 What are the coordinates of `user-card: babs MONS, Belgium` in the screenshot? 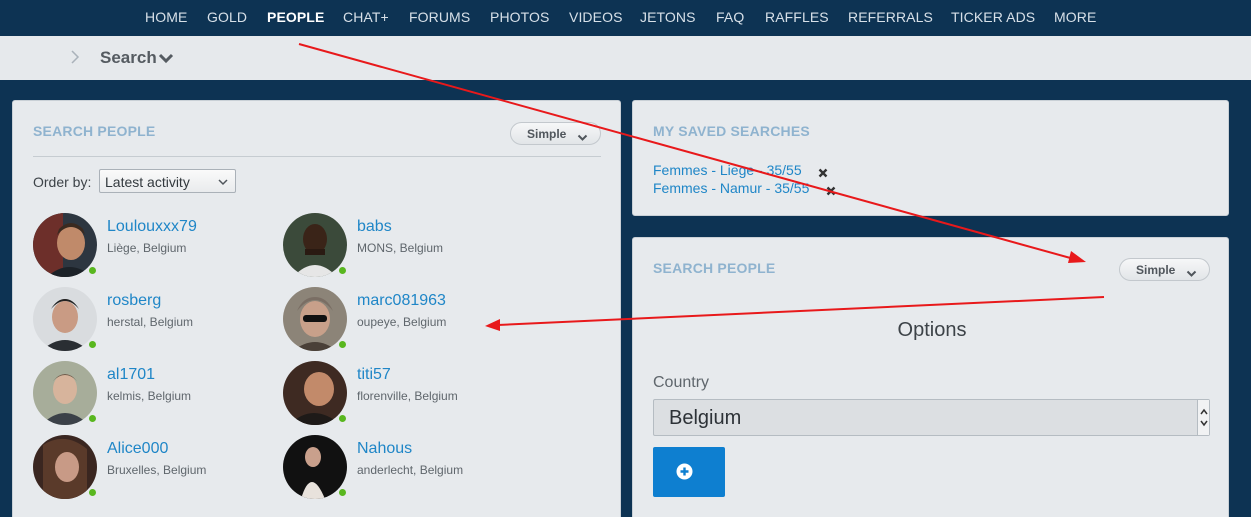 It's located at (403, 246).